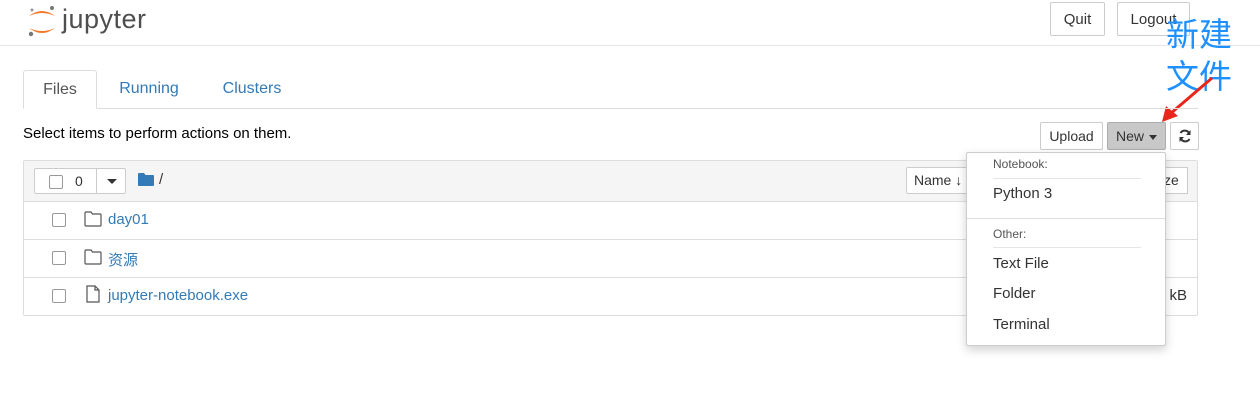 This screenshot has height=415, width=1260. Describe the element at coordinates (1077, 19) in the screenshot. I see `quit-button: Quit` at that location.